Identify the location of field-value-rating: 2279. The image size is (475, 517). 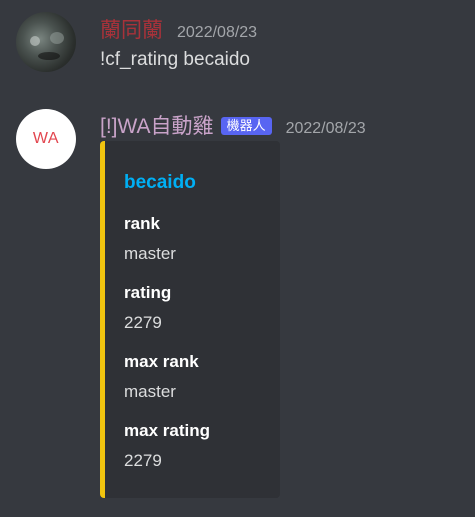
(143, 322).